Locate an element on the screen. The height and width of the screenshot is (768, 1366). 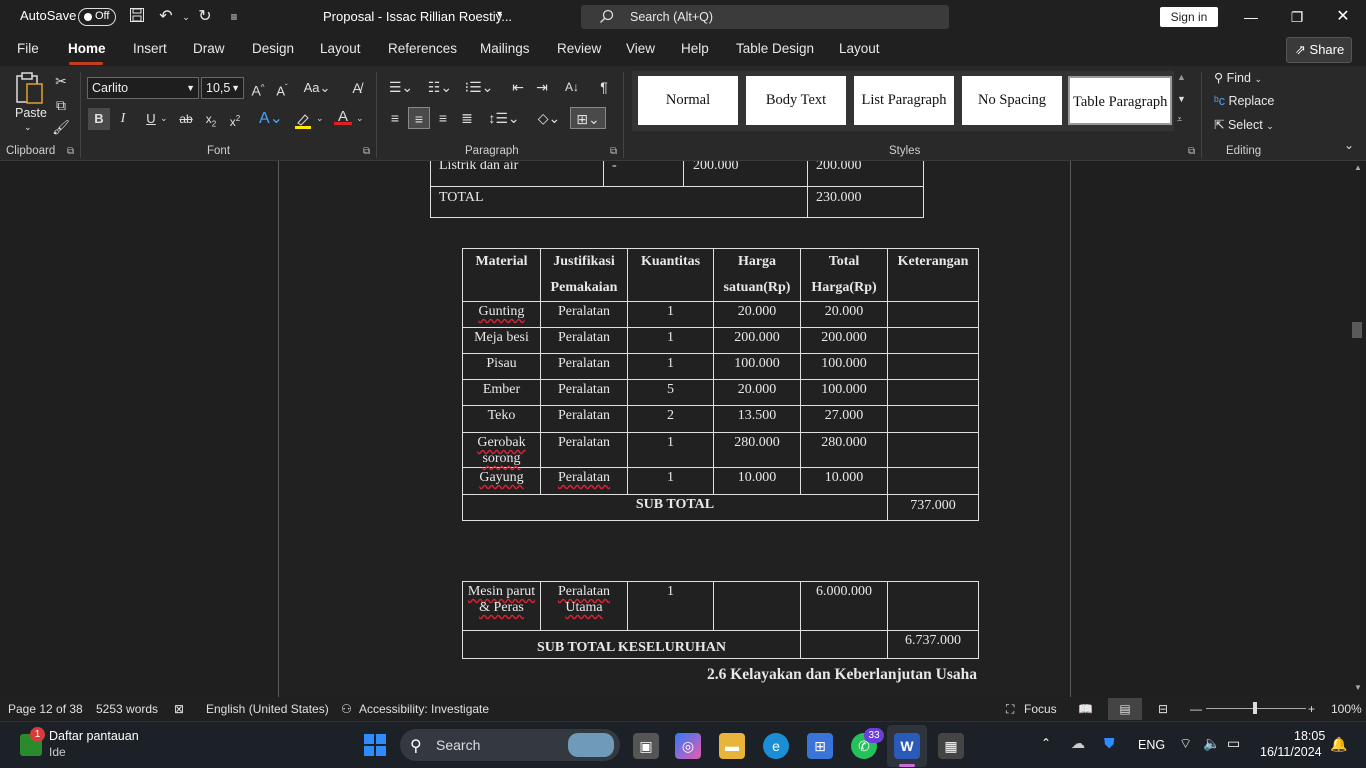
language-tray: ENG is located at coordinates (1151, 745).